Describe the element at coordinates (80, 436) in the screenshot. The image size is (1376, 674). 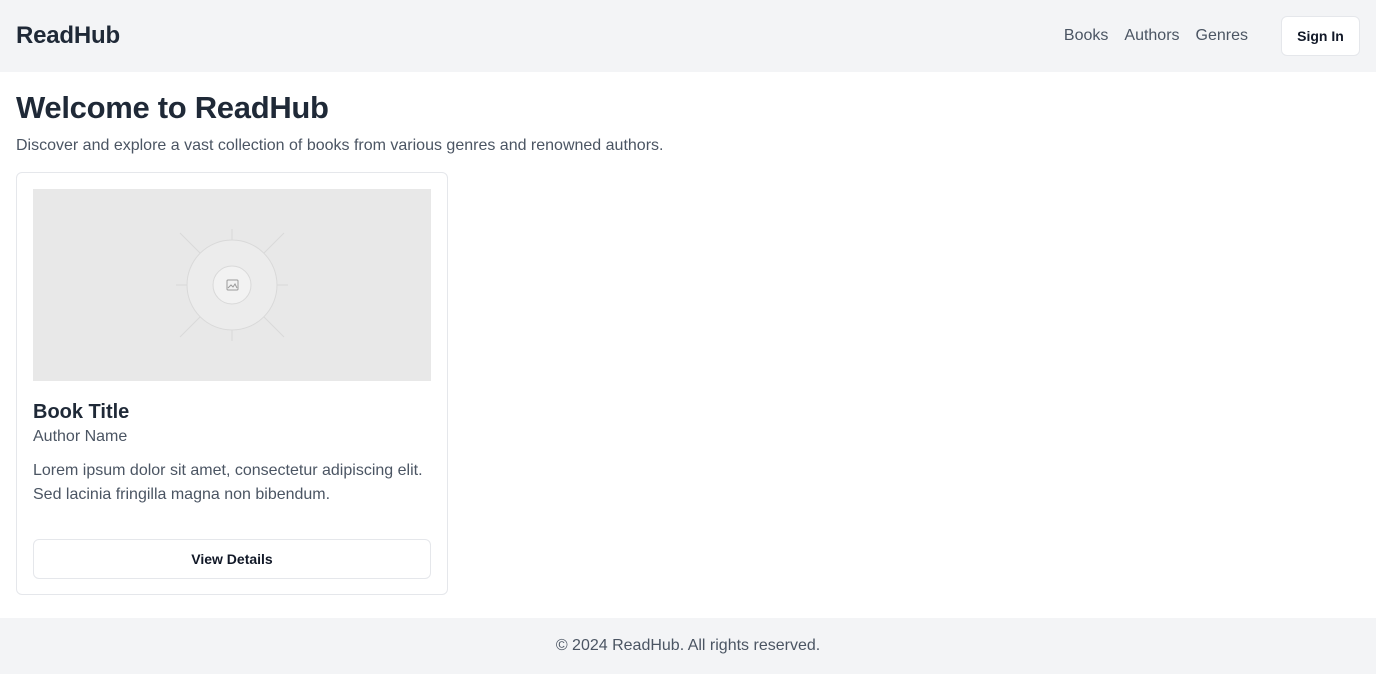
I see `book-author: Author Name` at that location.